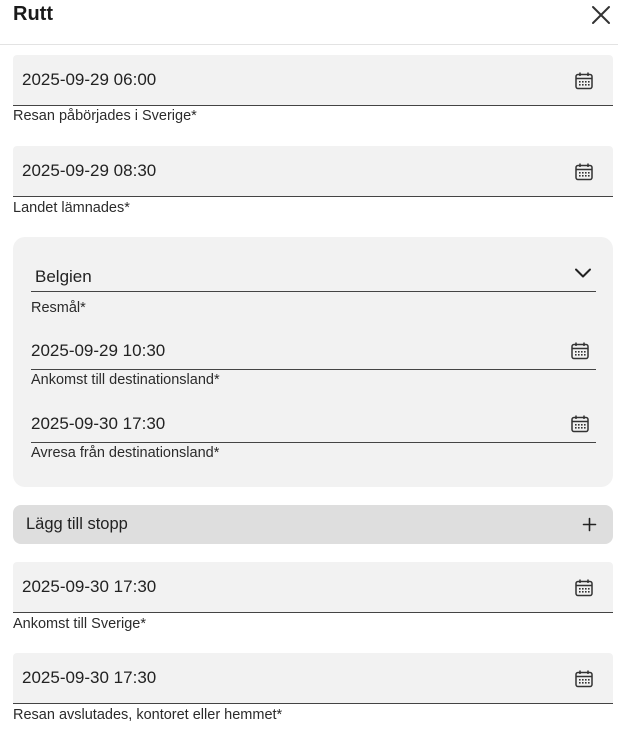 The image size is (618, 737). What do you see at coordinates (313, 587) in the screenshot?
I see `arrival-sweden-field: 2025-09-30 17:30` at bounding box center [313, 587].